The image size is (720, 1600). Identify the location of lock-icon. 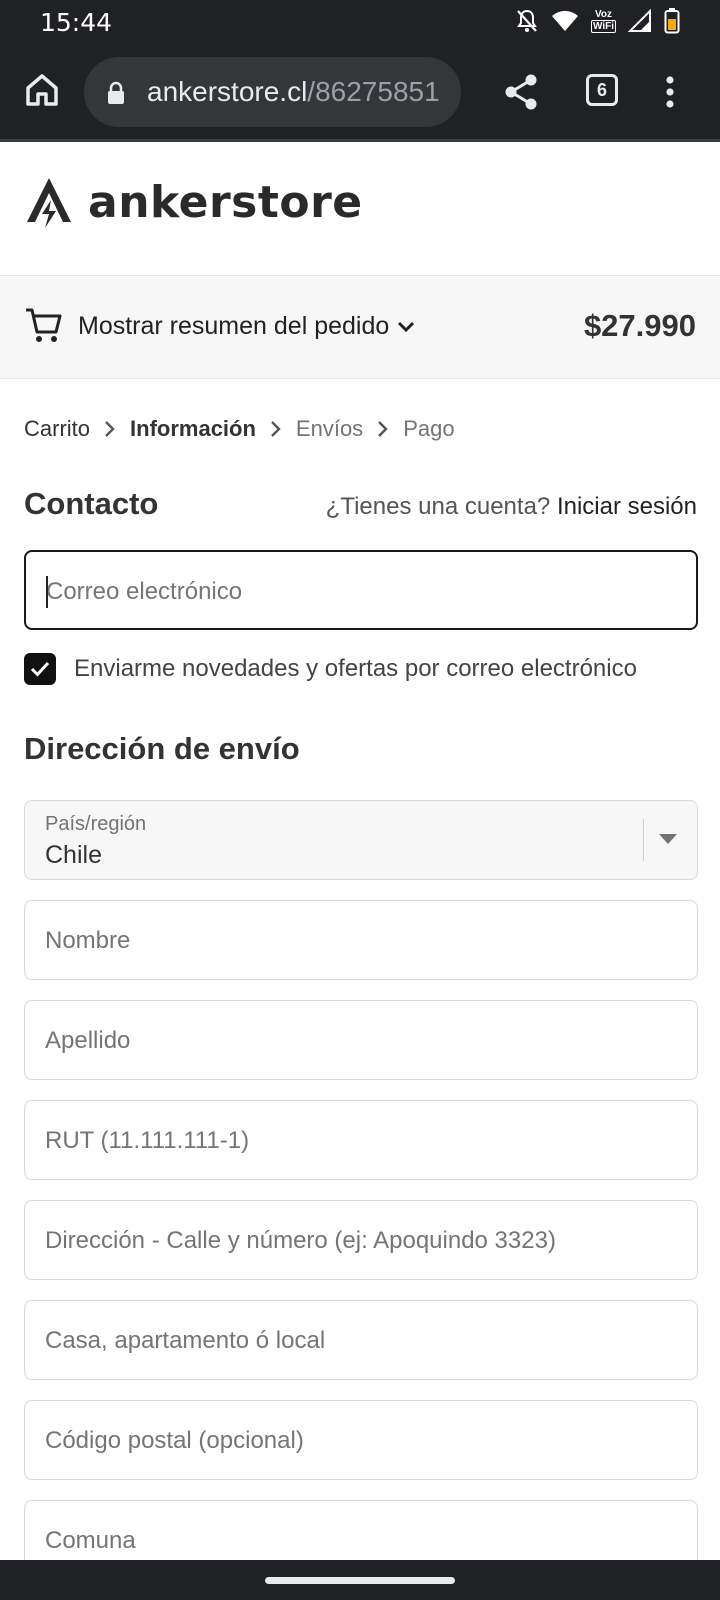
(116, 92).